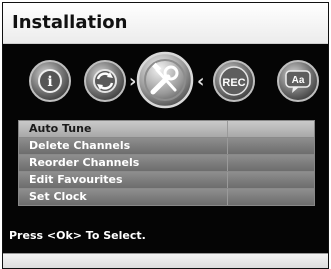  I want to click on subtitles-icon: Aa, so click(298, 81).